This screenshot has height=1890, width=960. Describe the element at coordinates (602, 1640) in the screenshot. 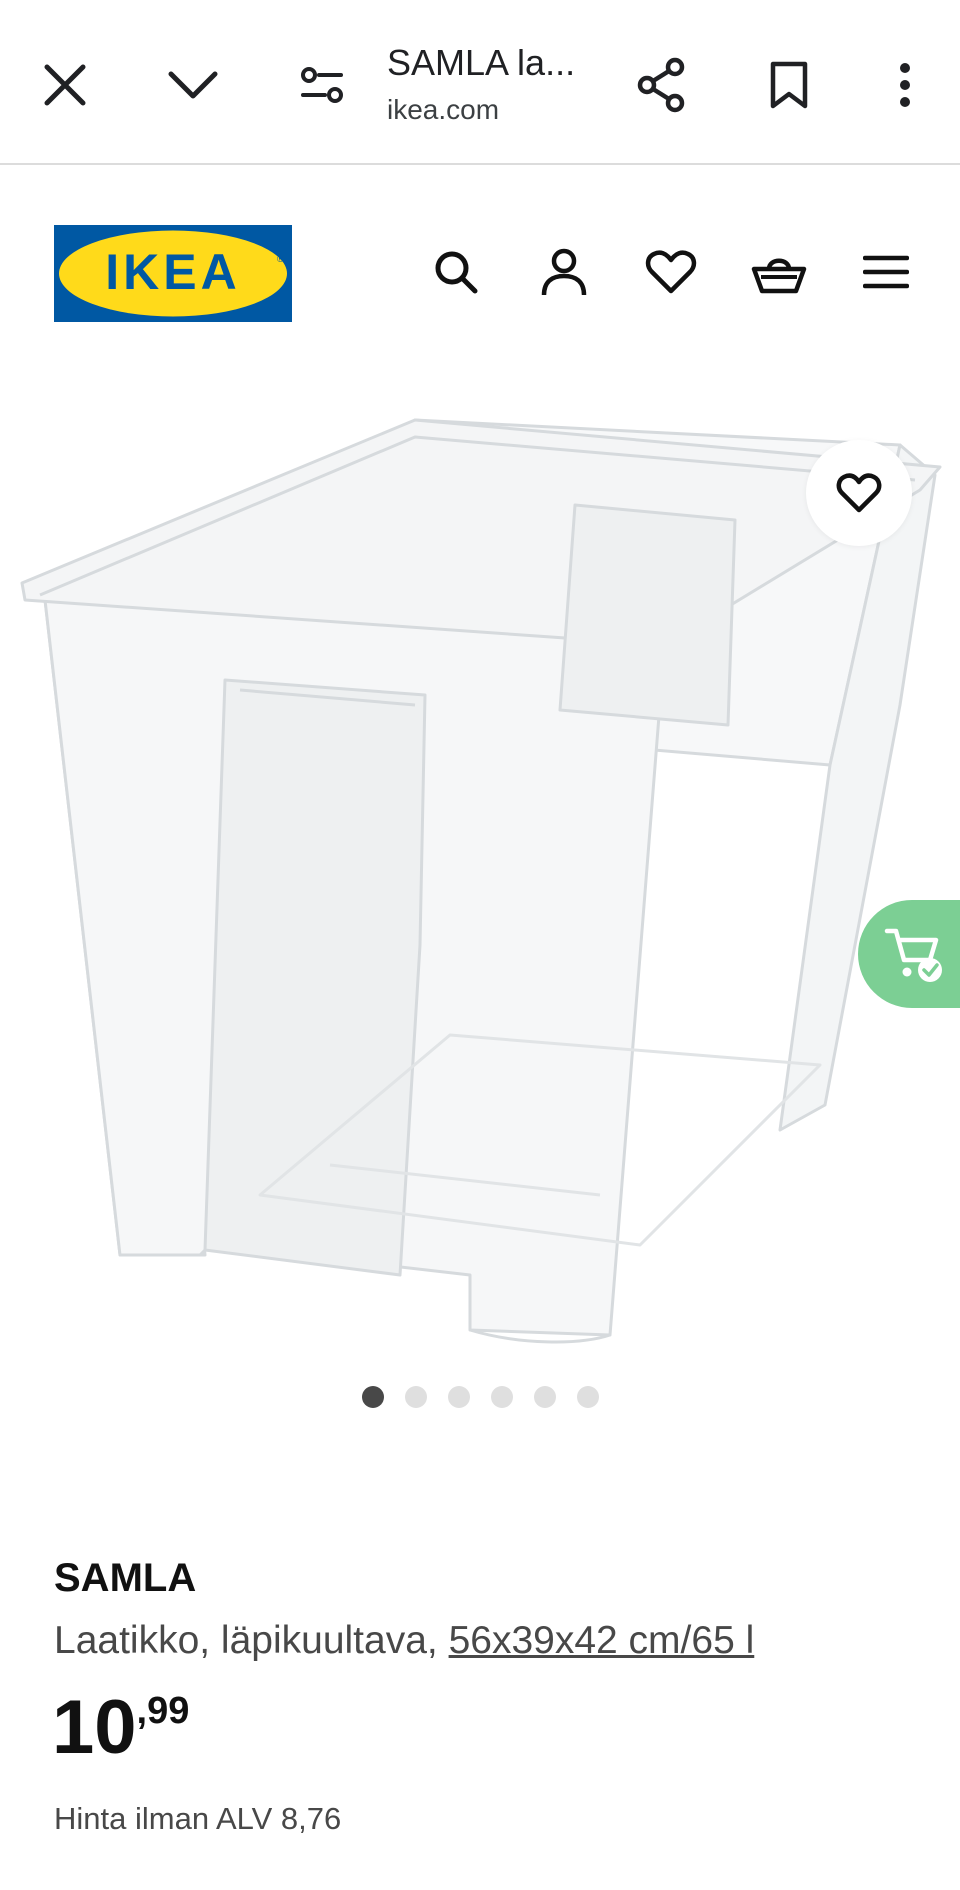

I see `product-dimensions-link: 56x39x42 cm/65 l` at that location.